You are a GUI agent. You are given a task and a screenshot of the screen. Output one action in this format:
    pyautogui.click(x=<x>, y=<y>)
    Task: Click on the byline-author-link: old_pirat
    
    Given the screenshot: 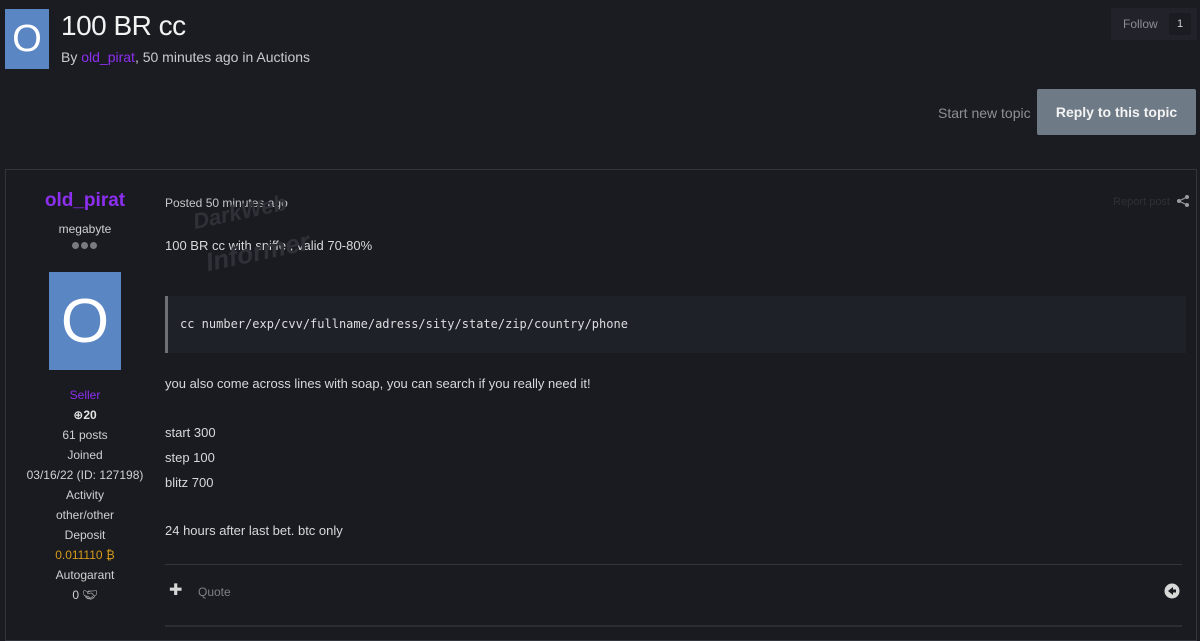 What is the action you would take?
    pyautogui.click(x=108, y=57)
    